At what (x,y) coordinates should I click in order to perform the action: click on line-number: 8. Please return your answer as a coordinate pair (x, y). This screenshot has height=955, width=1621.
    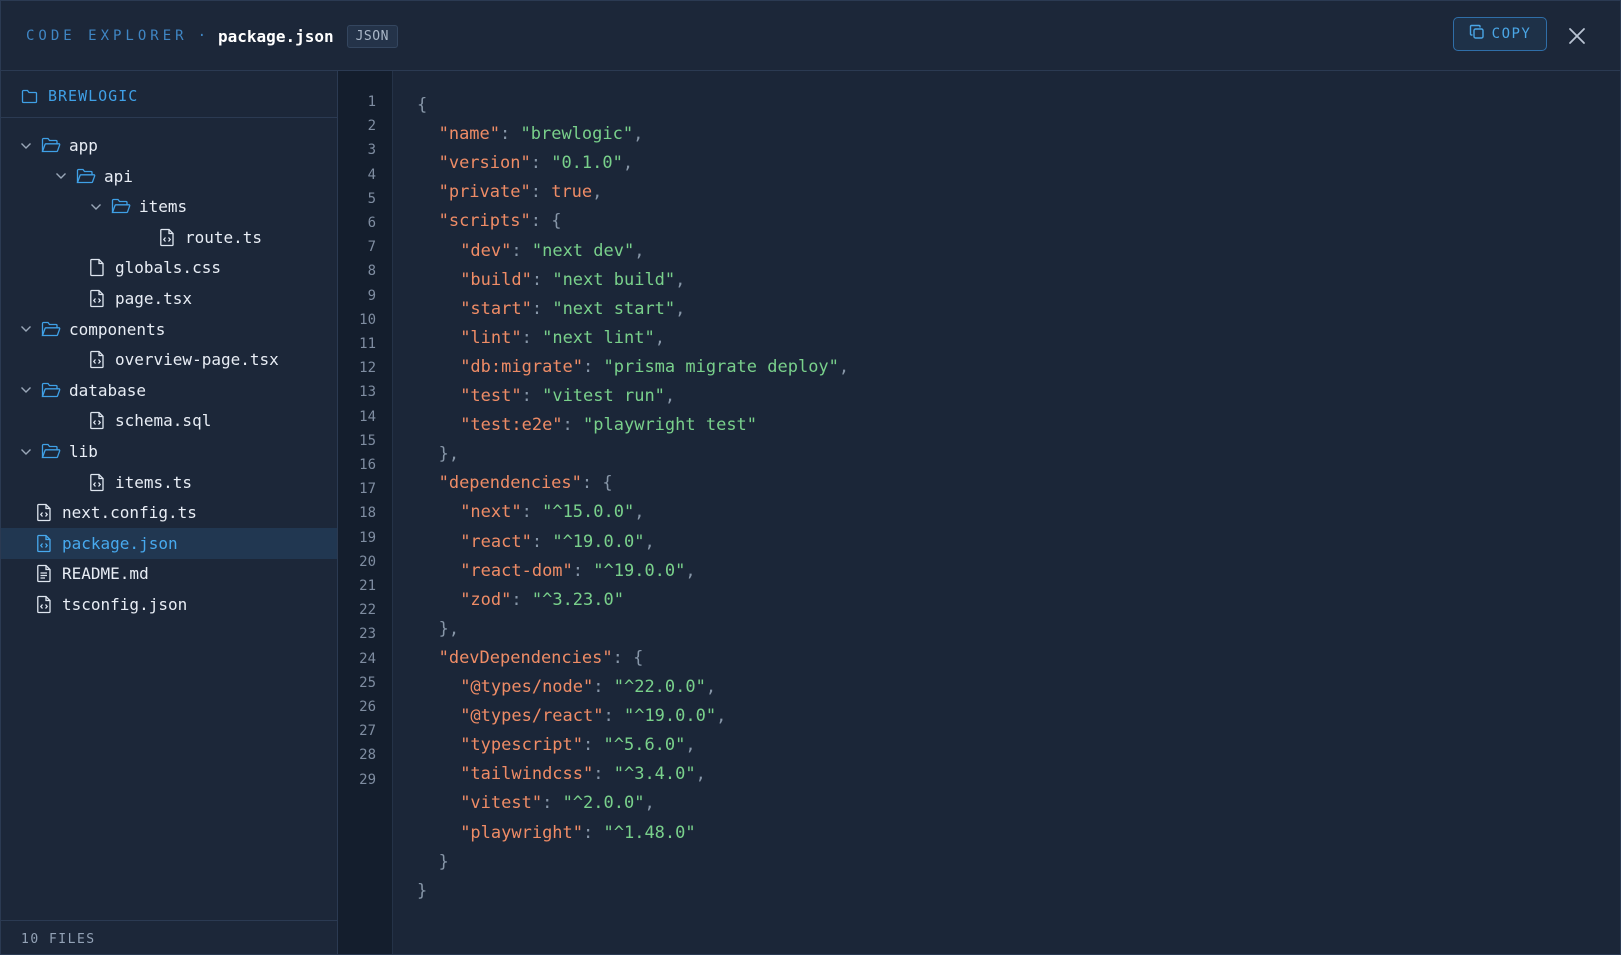
    Looking at the image, I should click on (371, 271).